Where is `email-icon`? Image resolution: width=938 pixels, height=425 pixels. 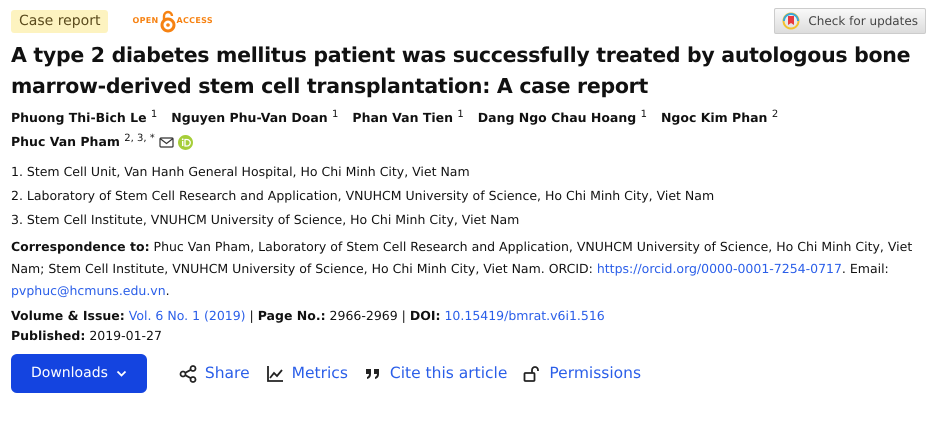
email-icon is located at coordinates (166, 142).